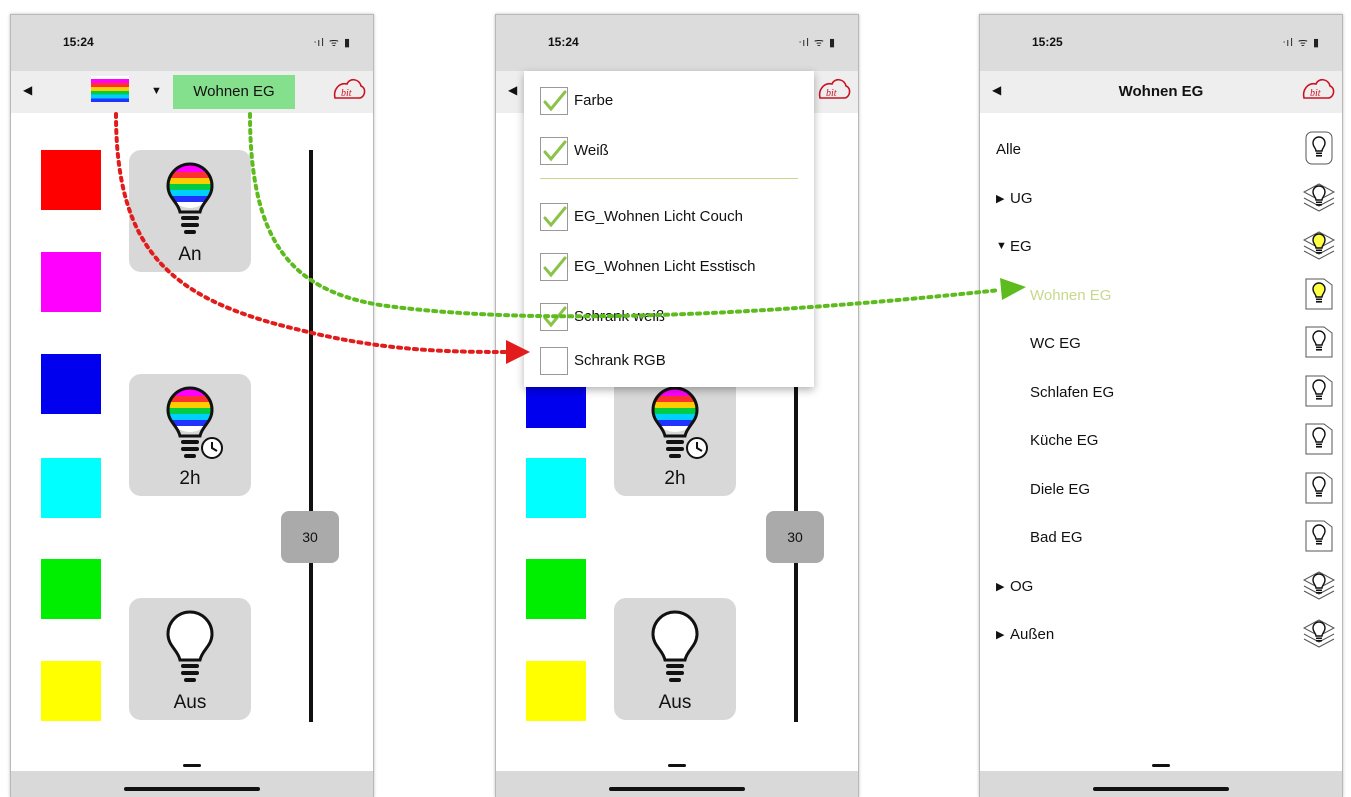  What do you see at coordinates (625, 215) in the screenshot?
I see `green-dotted-arrow` at bounding box center [625, 215].